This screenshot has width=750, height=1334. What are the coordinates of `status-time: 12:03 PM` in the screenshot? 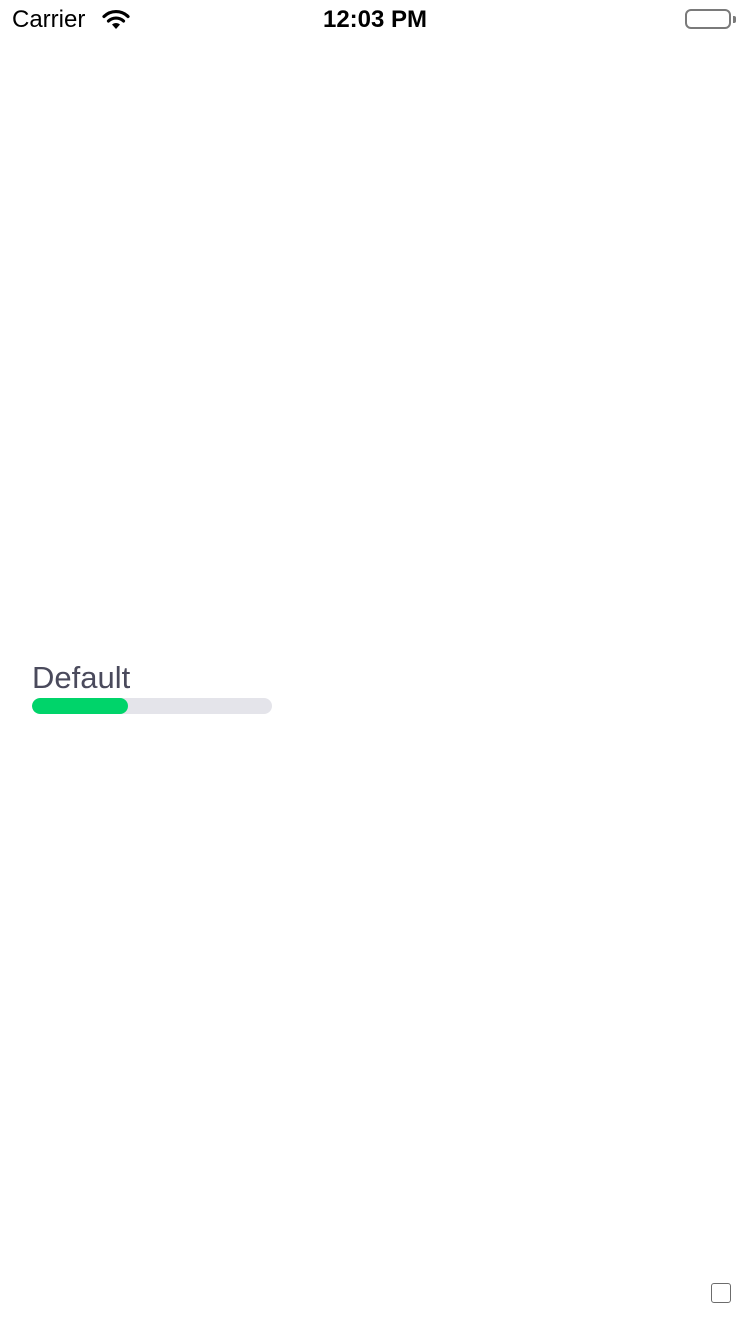 It's located at (375, 19).